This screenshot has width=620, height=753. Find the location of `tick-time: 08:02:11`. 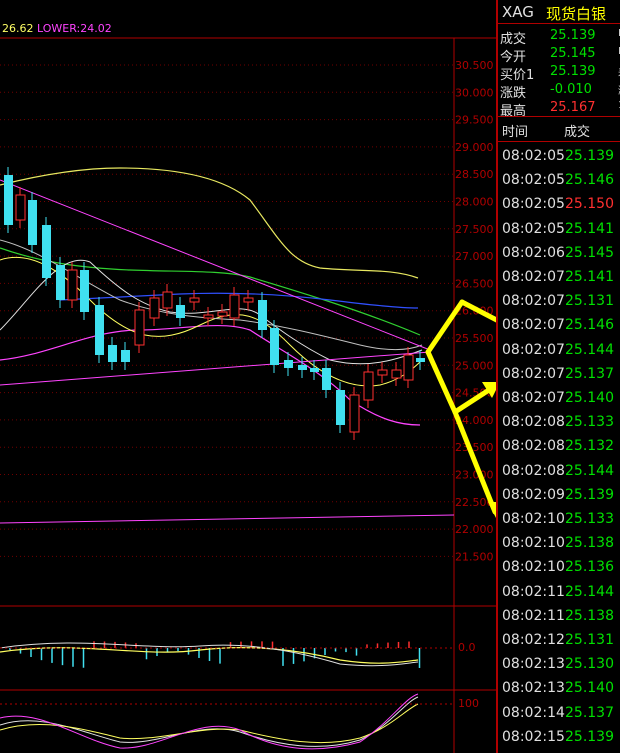

tick-time: 08:02:11 is located at coordinates (533, 591).